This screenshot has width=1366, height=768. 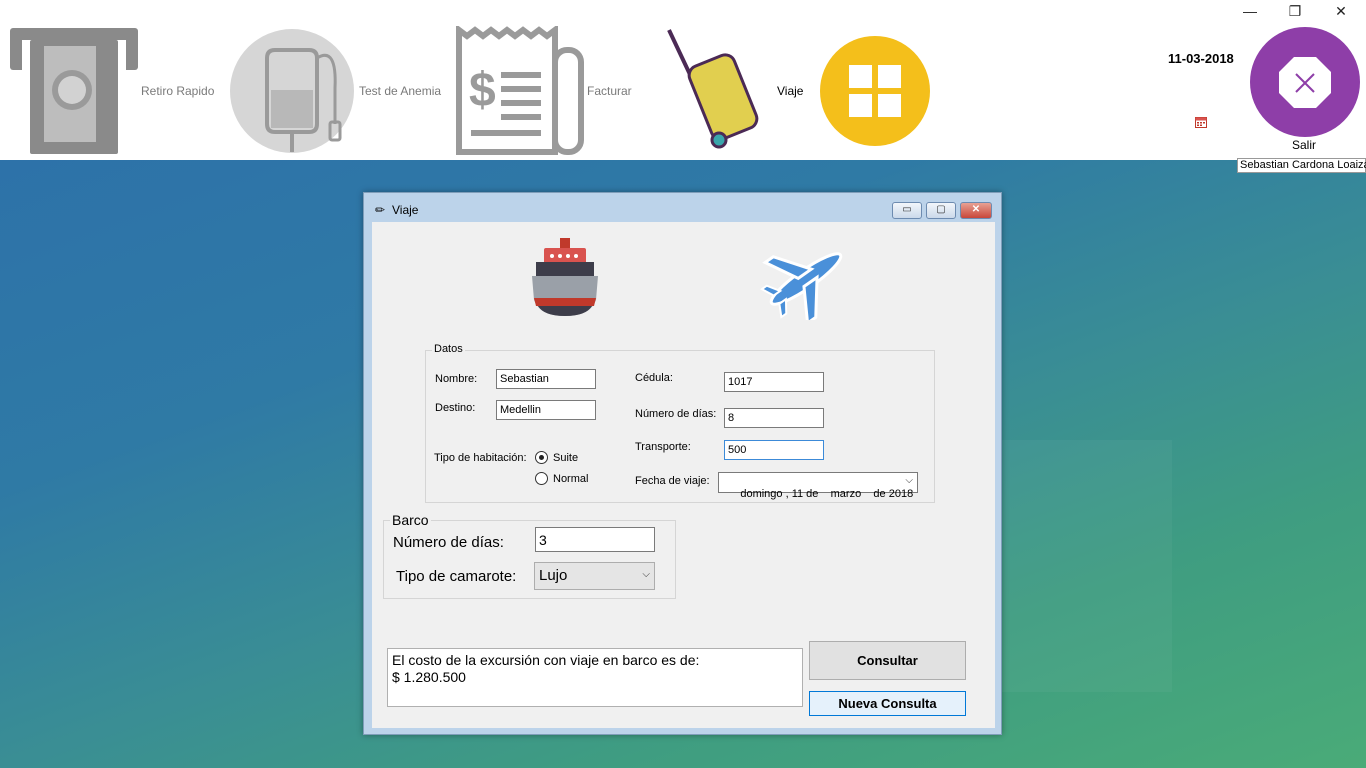 What do you see at coordinates (976, 210) in the screenshot?
I see `dialog-close-button: ✕` at bounding box center [976, 210].